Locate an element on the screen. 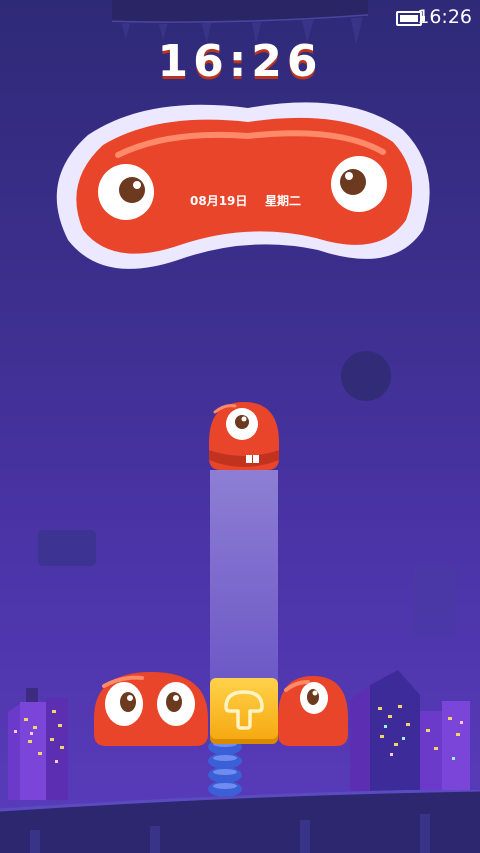  city-skyline-right is located at coordinates (410, 735).